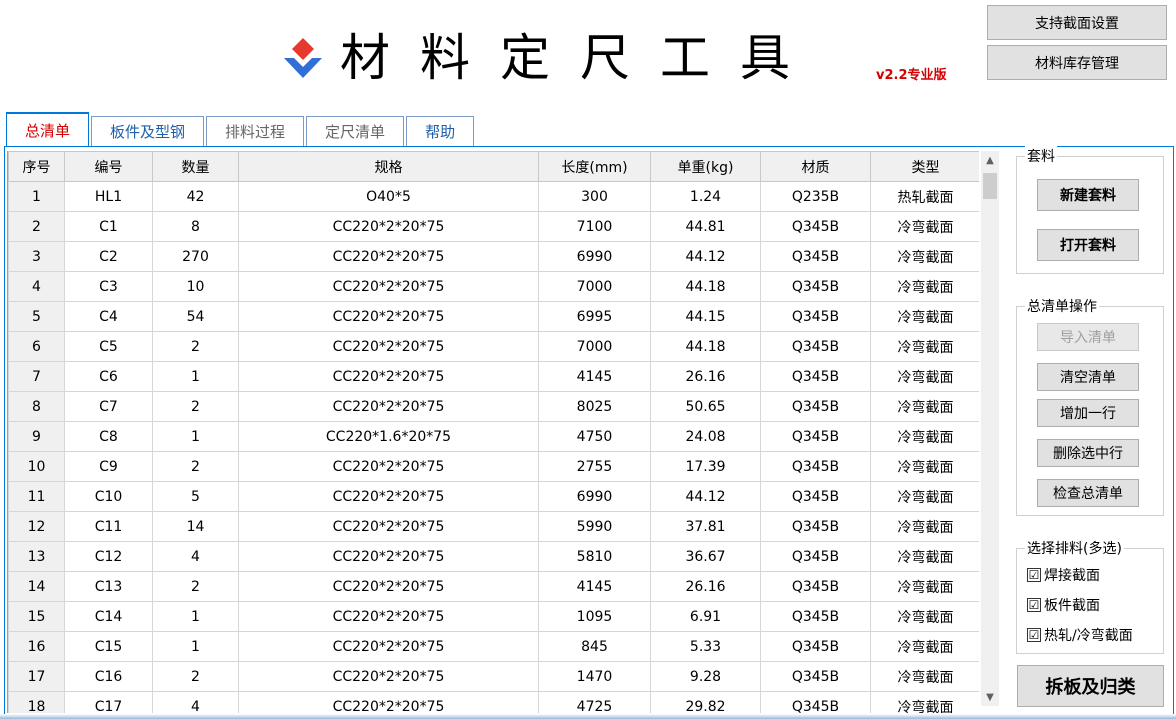 The width and height of the screenshot is (1176, 719). What do you see at coordinates (36, 196) in the screenshot?
I see `row-number-cell: 1` at bounding box center [36, 196].